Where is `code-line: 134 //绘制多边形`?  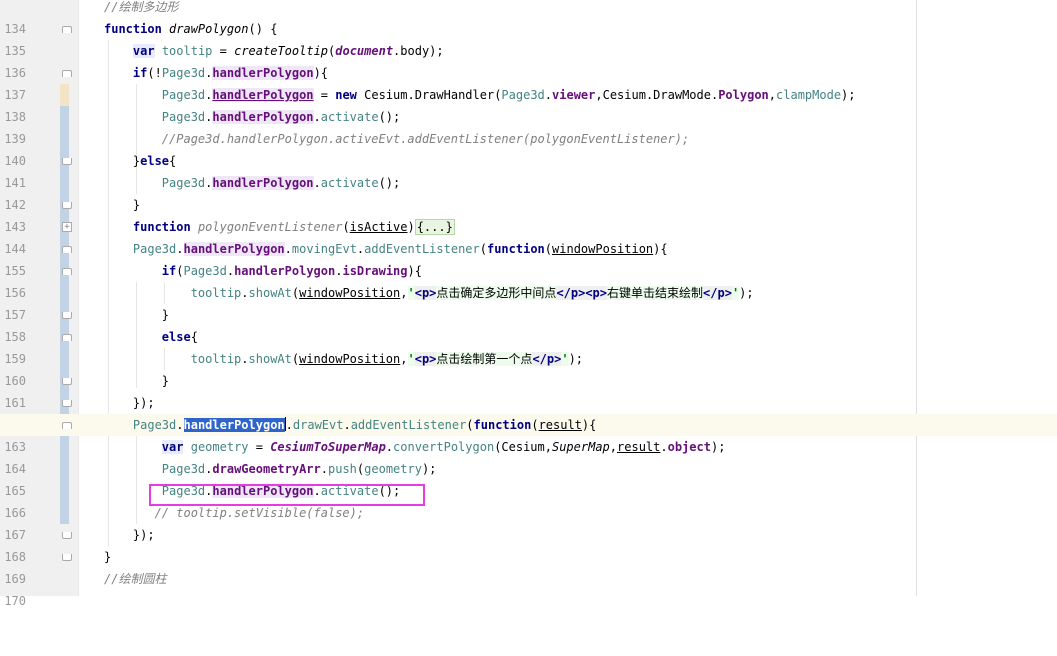
code-line: 134 //绘制多边形 is located at coordinates (528, 18).